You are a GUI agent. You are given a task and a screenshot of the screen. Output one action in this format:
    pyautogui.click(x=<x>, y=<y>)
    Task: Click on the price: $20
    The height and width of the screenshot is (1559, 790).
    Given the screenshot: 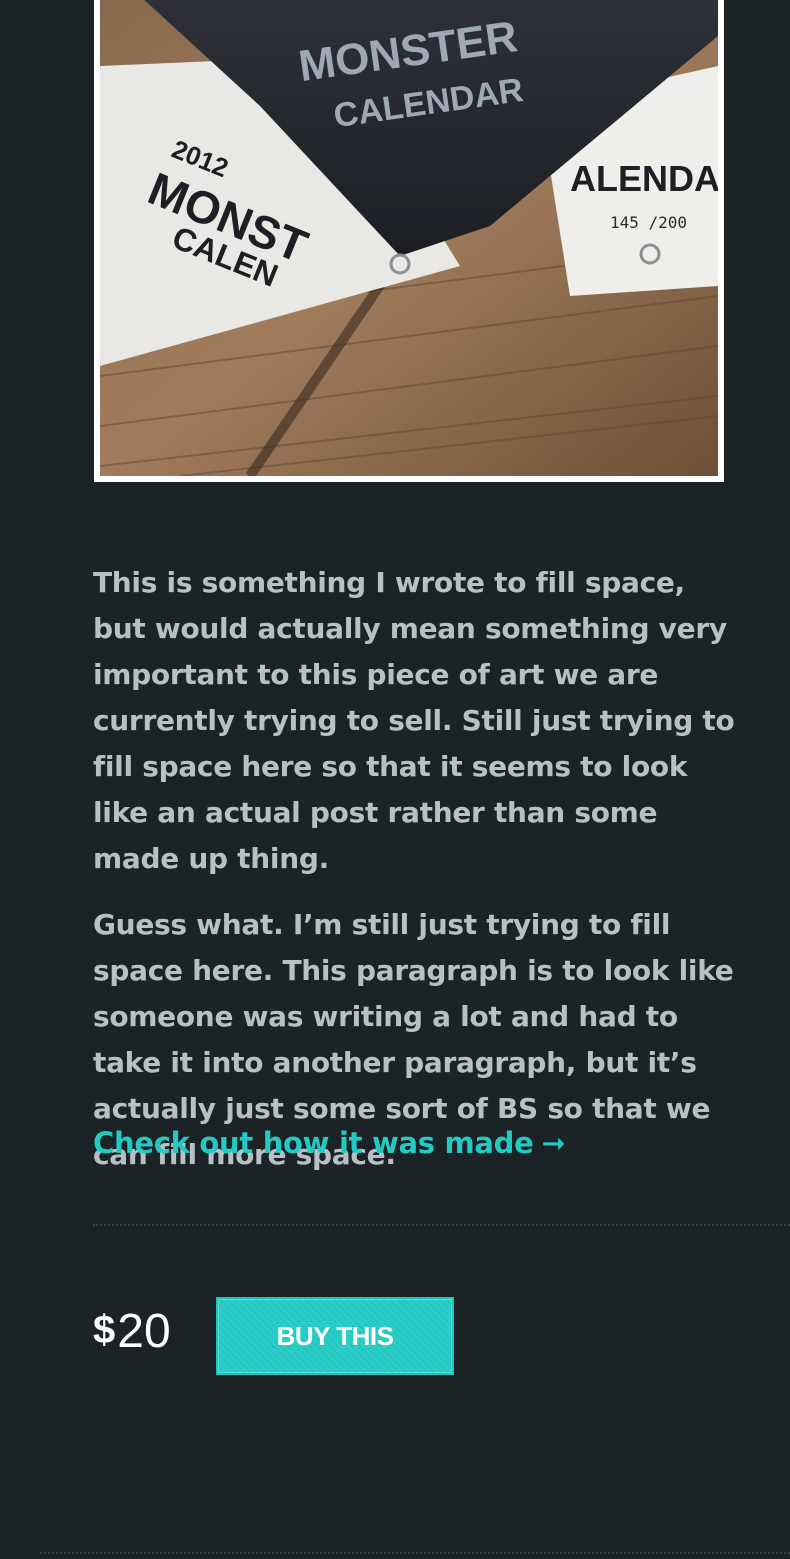 What is the action you would take?
    pyautogui.click(x=132, y=1331)
    